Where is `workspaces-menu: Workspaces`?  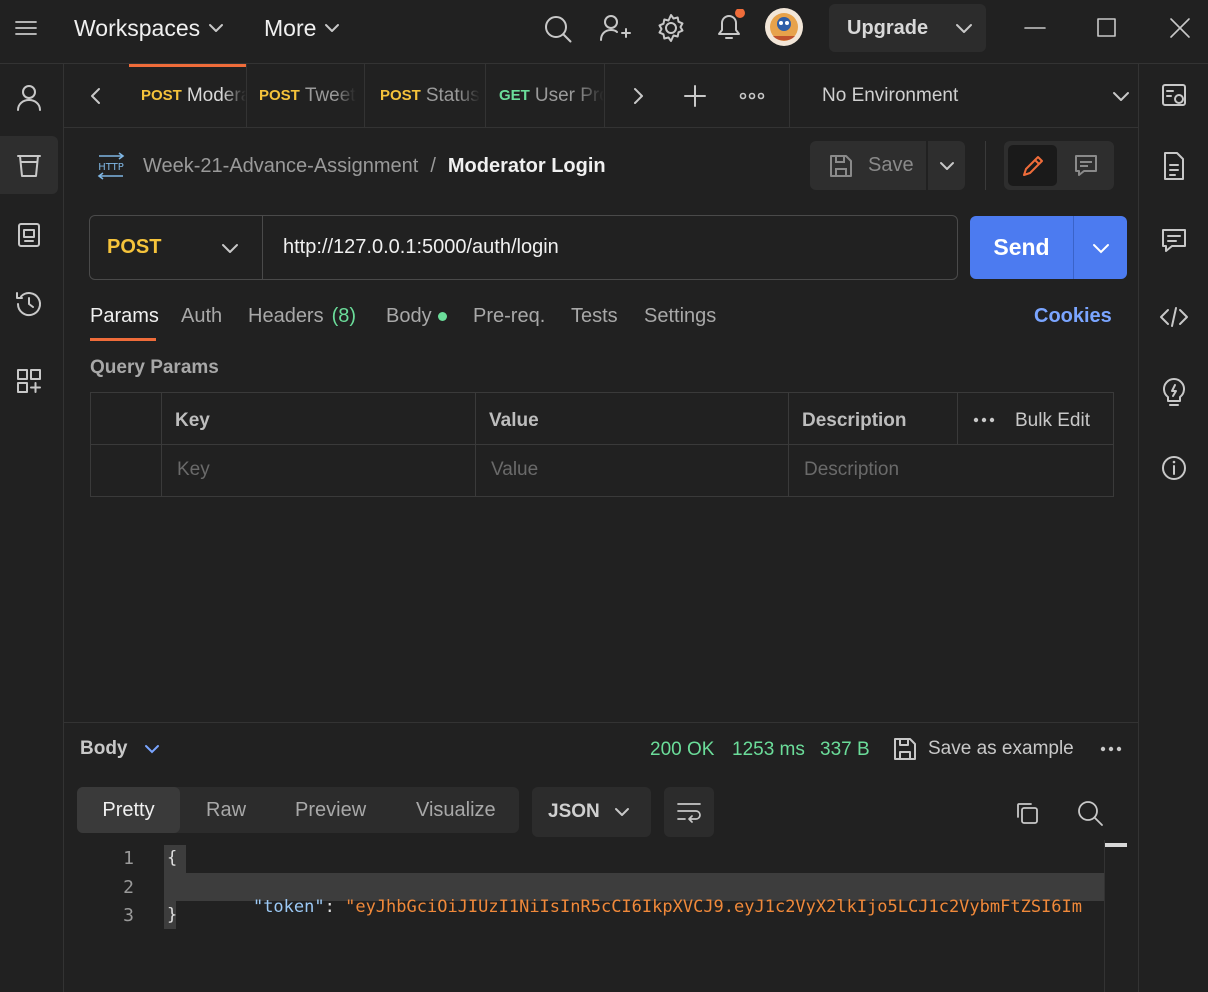 workspaces-menu: Workspaces is located at coordinates (149, 28).